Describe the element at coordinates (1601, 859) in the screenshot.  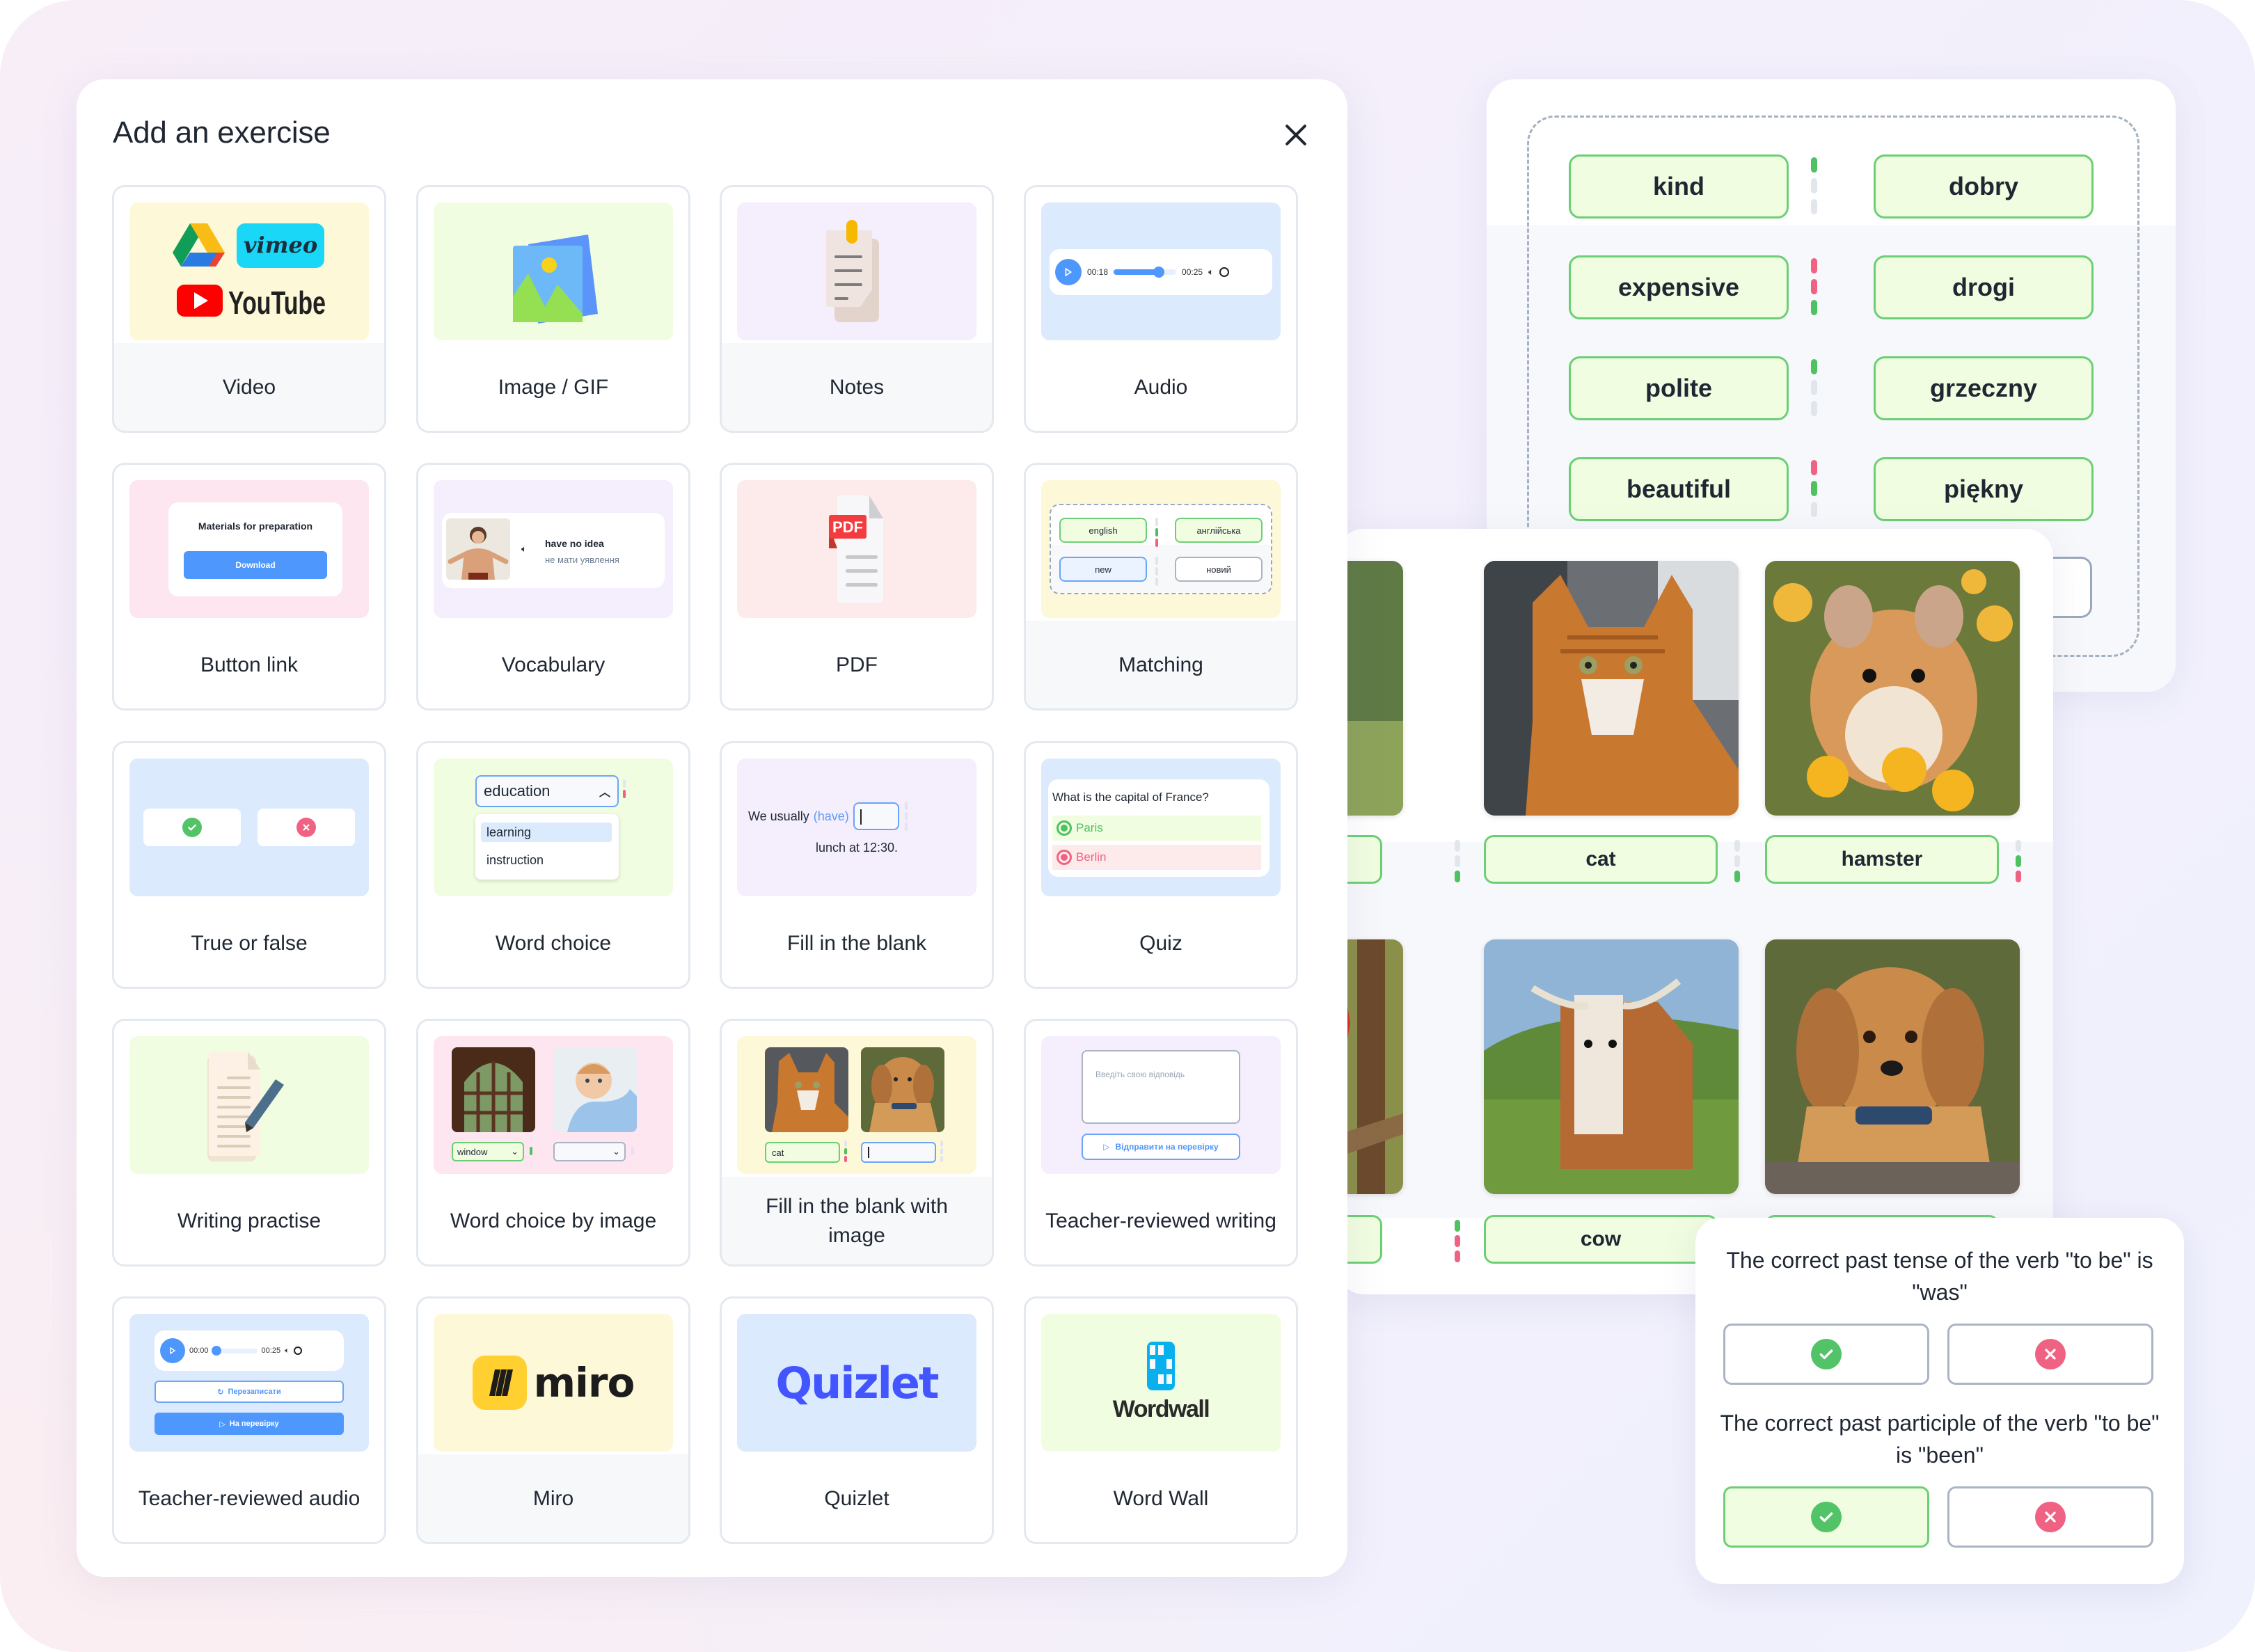
I see `image-answer-field: cat` at that location.